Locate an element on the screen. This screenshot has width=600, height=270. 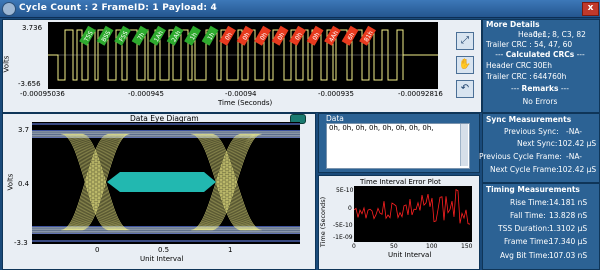
sync-row-label: Previous Sync: is located at coordinates (531, 131).